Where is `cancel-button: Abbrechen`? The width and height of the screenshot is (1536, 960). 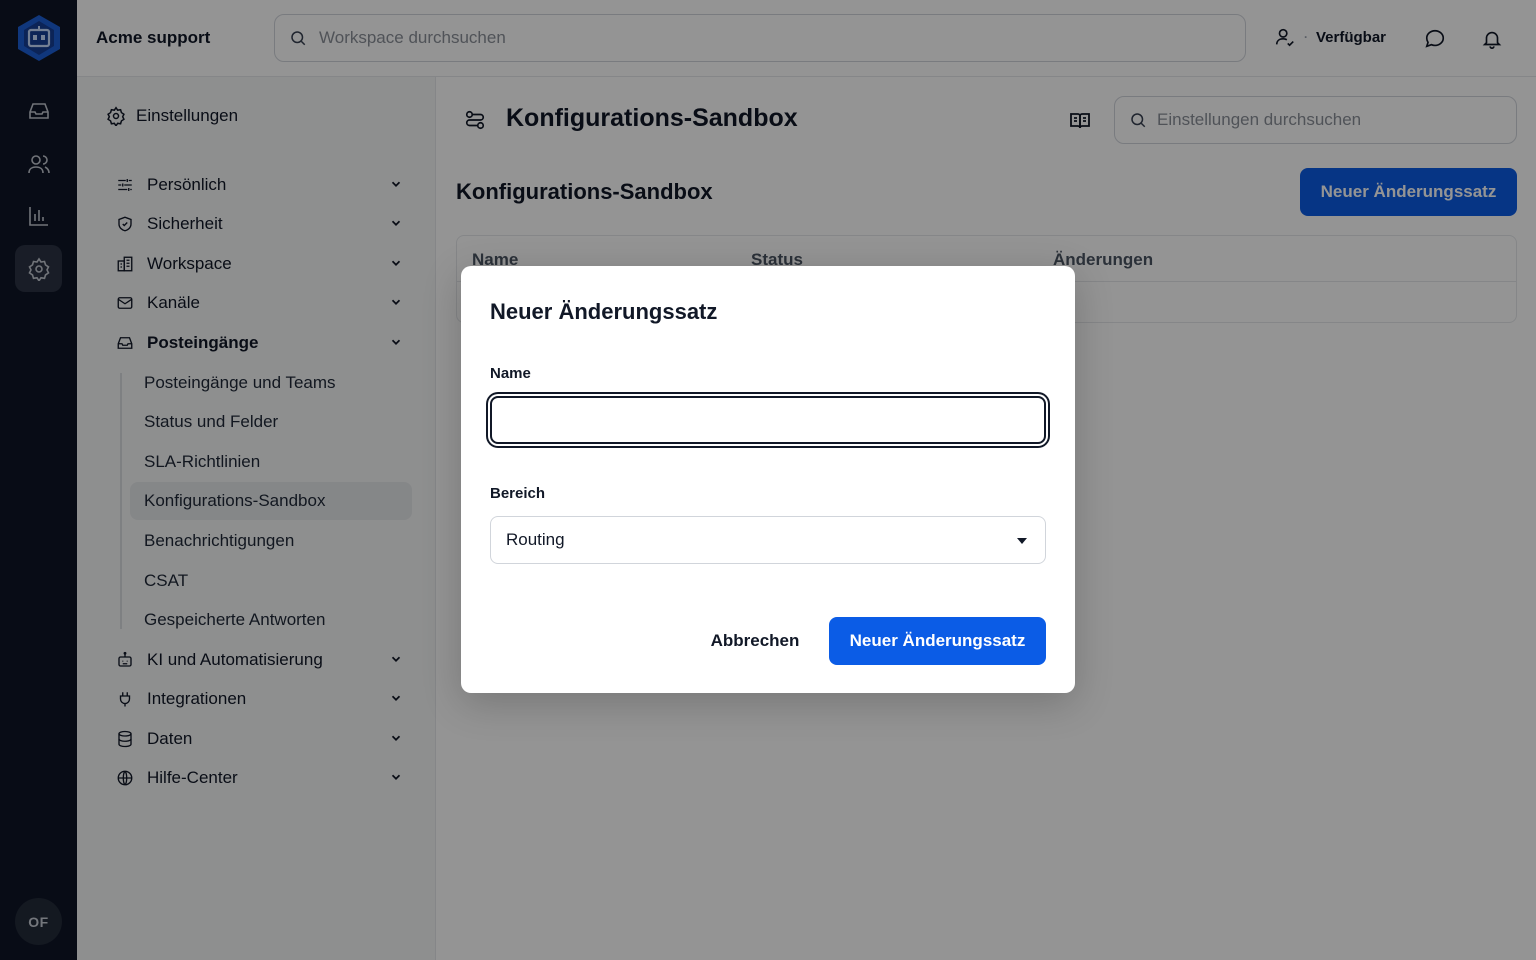 cancel-button: Abbrechen is located at coordinates (755, 641).